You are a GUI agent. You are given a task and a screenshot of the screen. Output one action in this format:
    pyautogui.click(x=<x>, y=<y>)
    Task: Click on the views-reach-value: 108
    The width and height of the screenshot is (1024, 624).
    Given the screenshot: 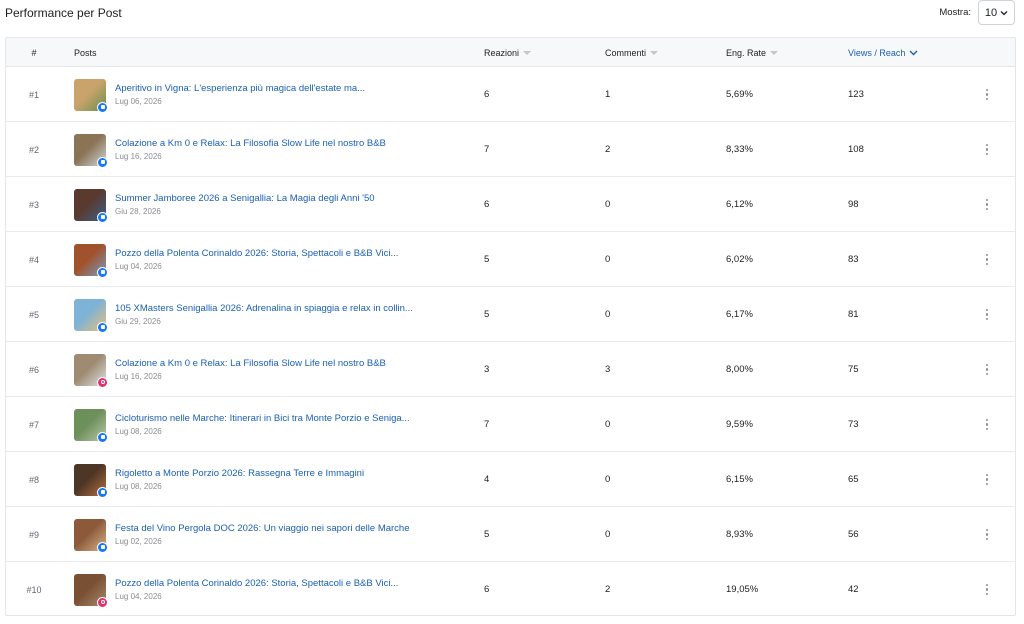 What is the action you would take?
    pyautogui.click(x=856, y=149)
    